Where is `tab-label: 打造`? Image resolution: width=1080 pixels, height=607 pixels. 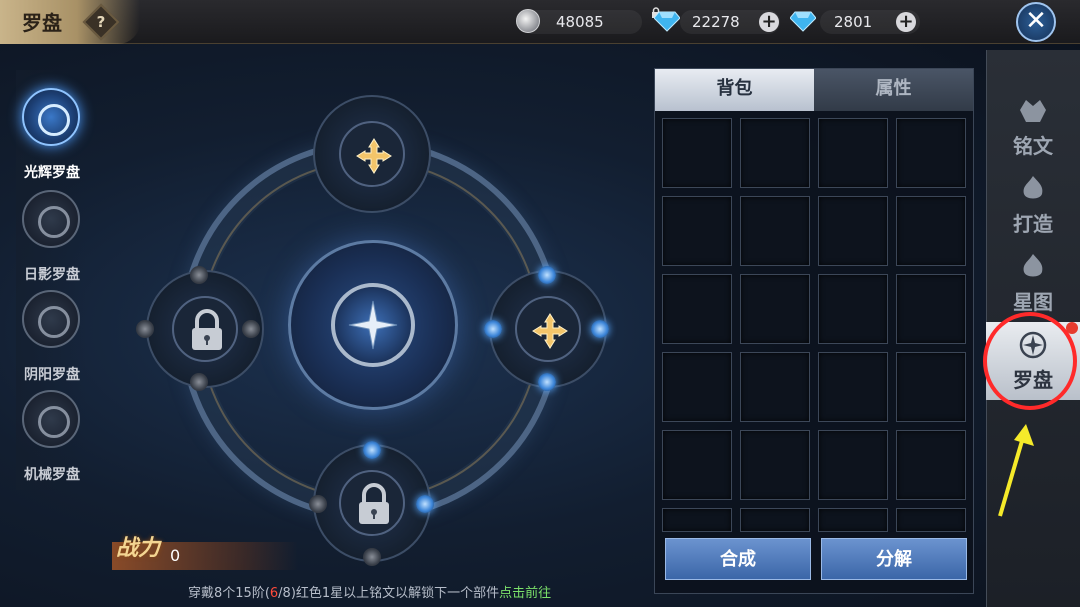 tab-label: 打造 is located at coordinates (1033, 224).